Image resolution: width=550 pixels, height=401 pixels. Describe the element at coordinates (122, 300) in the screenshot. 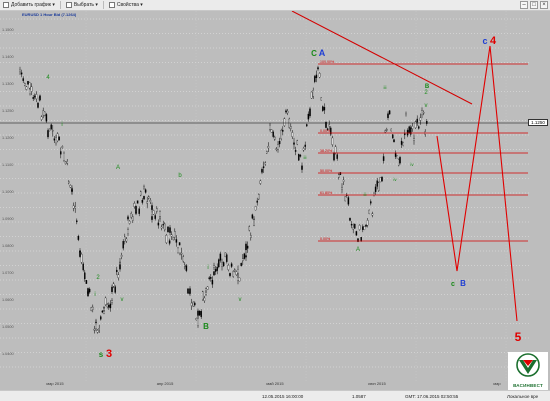

I see `wave-label-minor: v` at that location.